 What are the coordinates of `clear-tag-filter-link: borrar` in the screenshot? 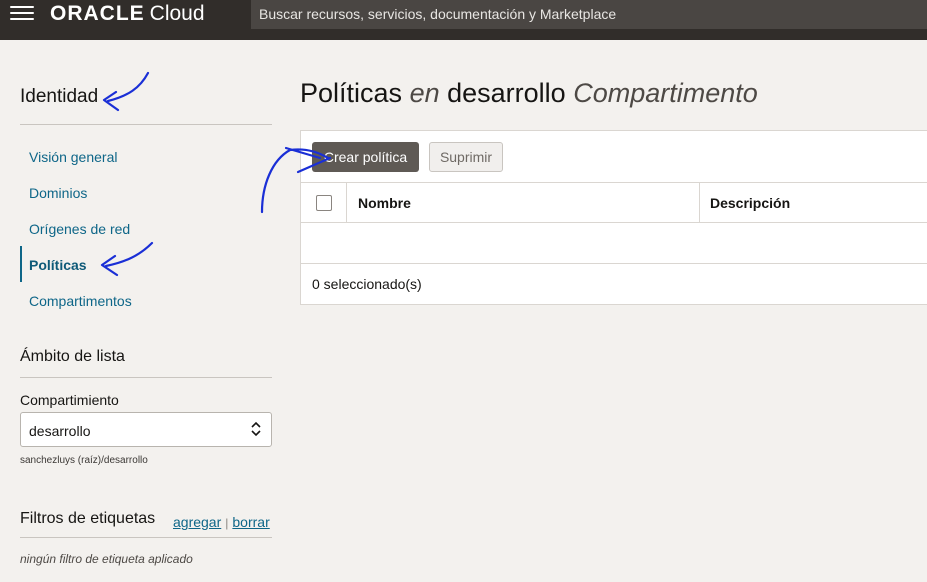 It's located at (250, 522).